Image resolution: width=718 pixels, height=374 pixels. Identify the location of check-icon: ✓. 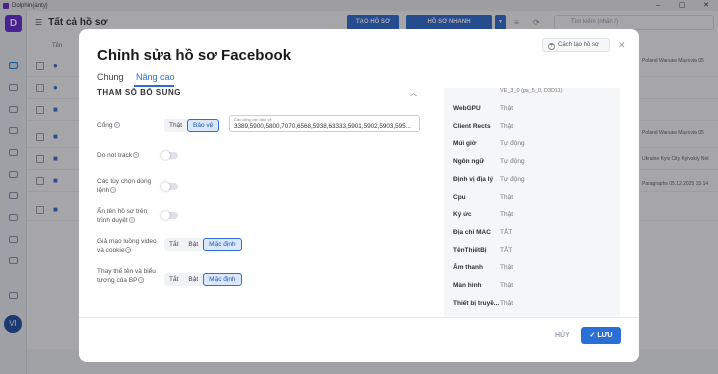
(592, 335).